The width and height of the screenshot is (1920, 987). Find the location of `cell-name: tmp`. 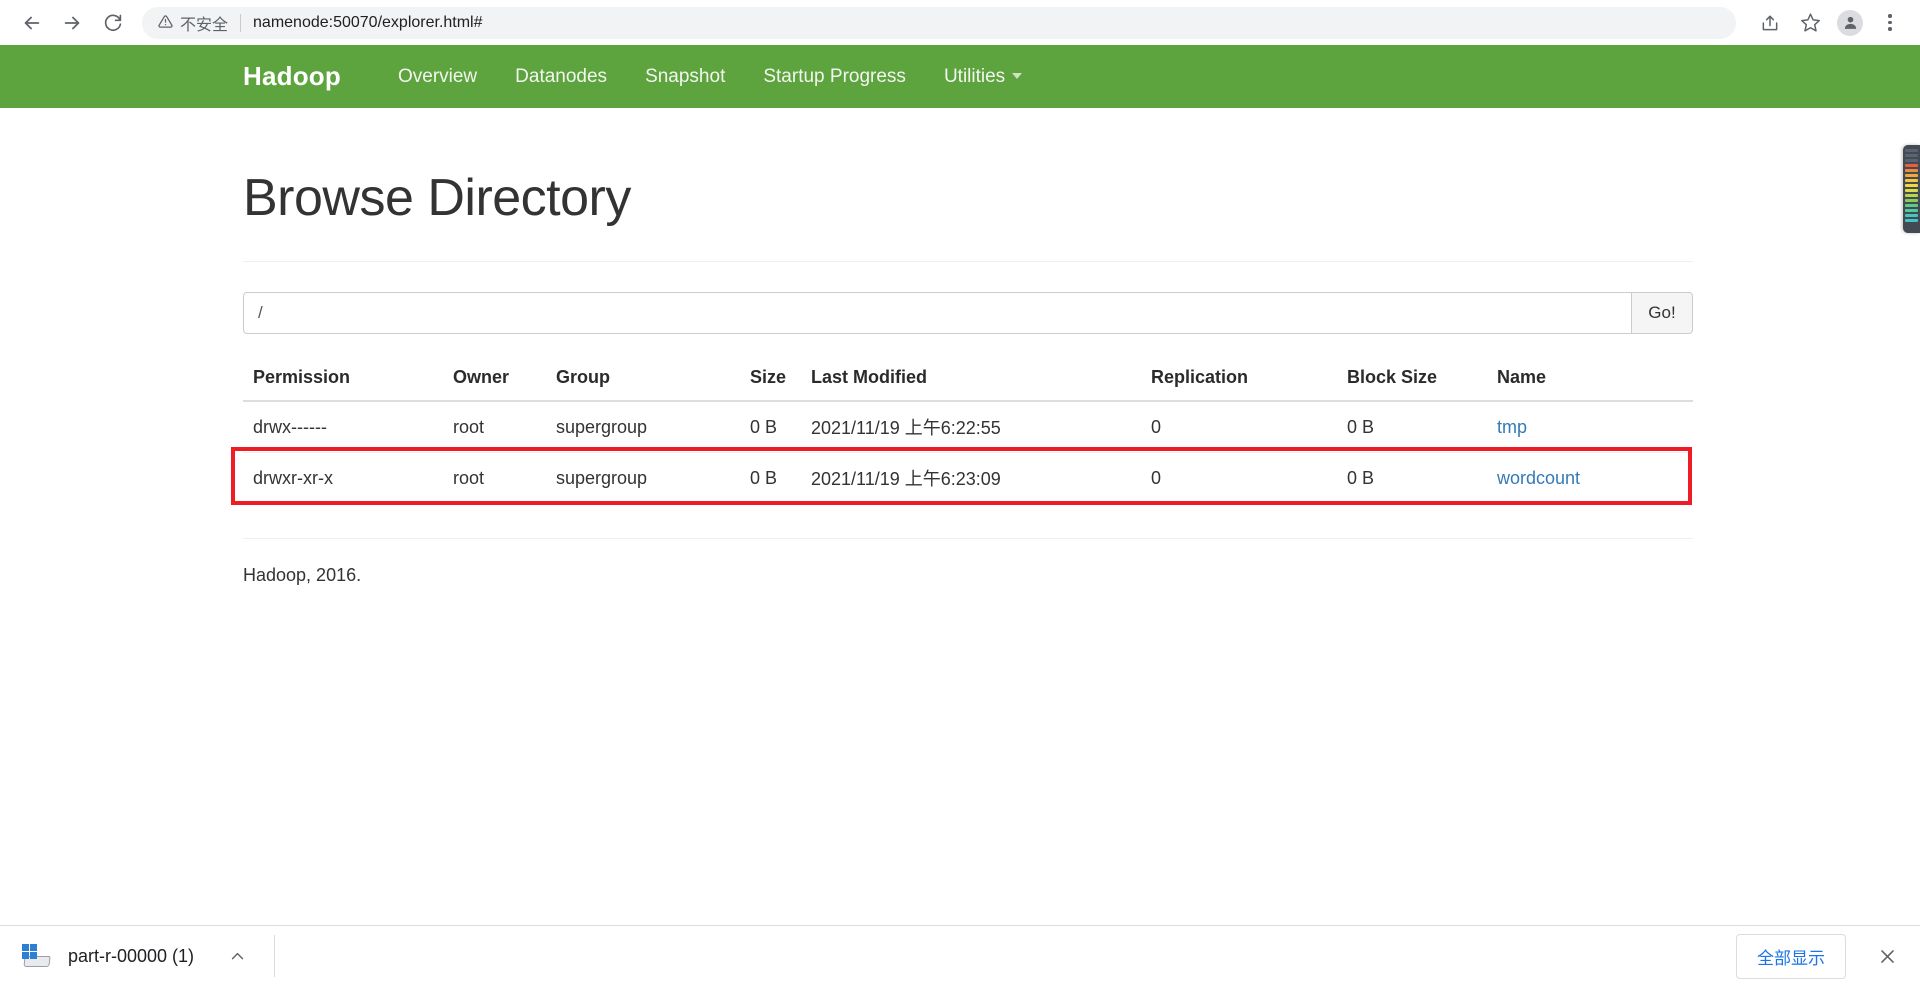

cell-name: tmp is located at coordinates (1590, 427).